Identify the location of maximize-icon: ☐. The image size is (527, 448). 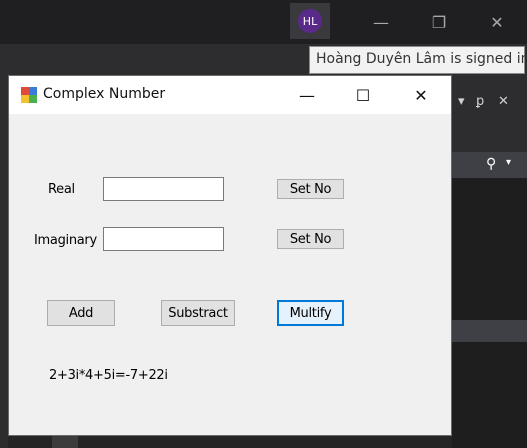
(363, 95).